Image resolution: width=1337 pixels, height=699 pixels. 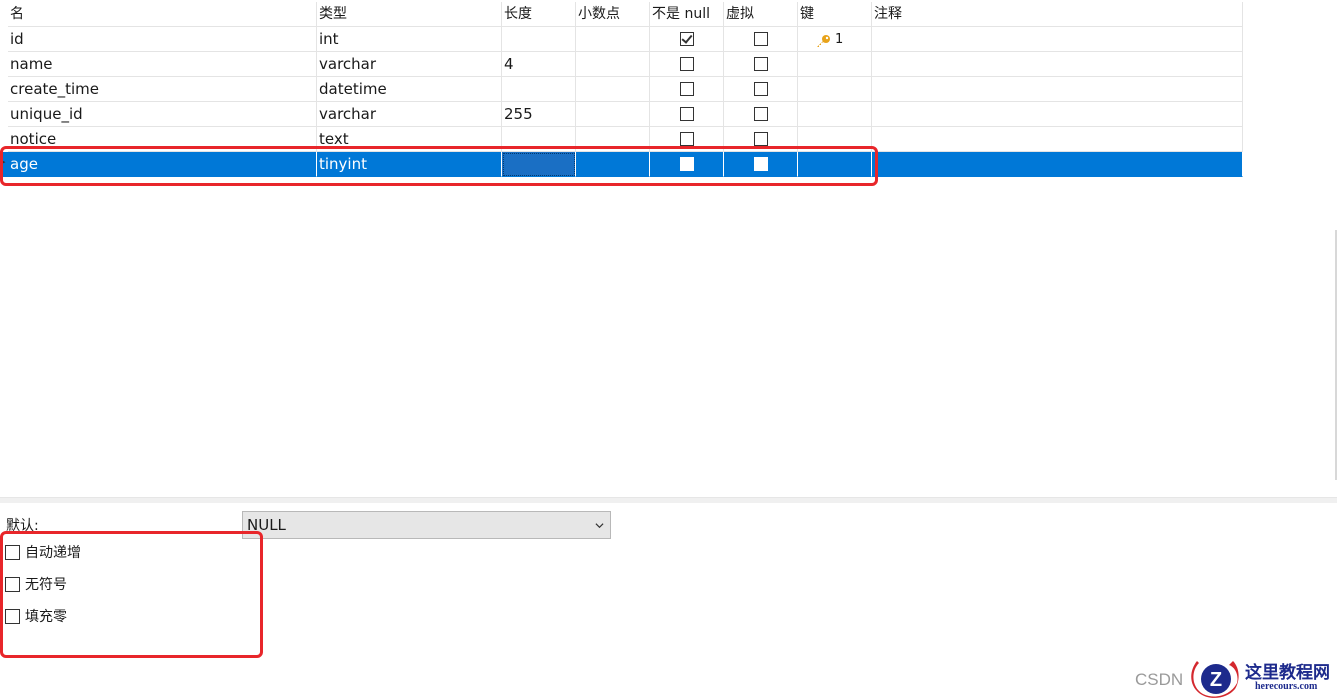 I want to click on column-header-length: 长度, so click(x=539, y=14).